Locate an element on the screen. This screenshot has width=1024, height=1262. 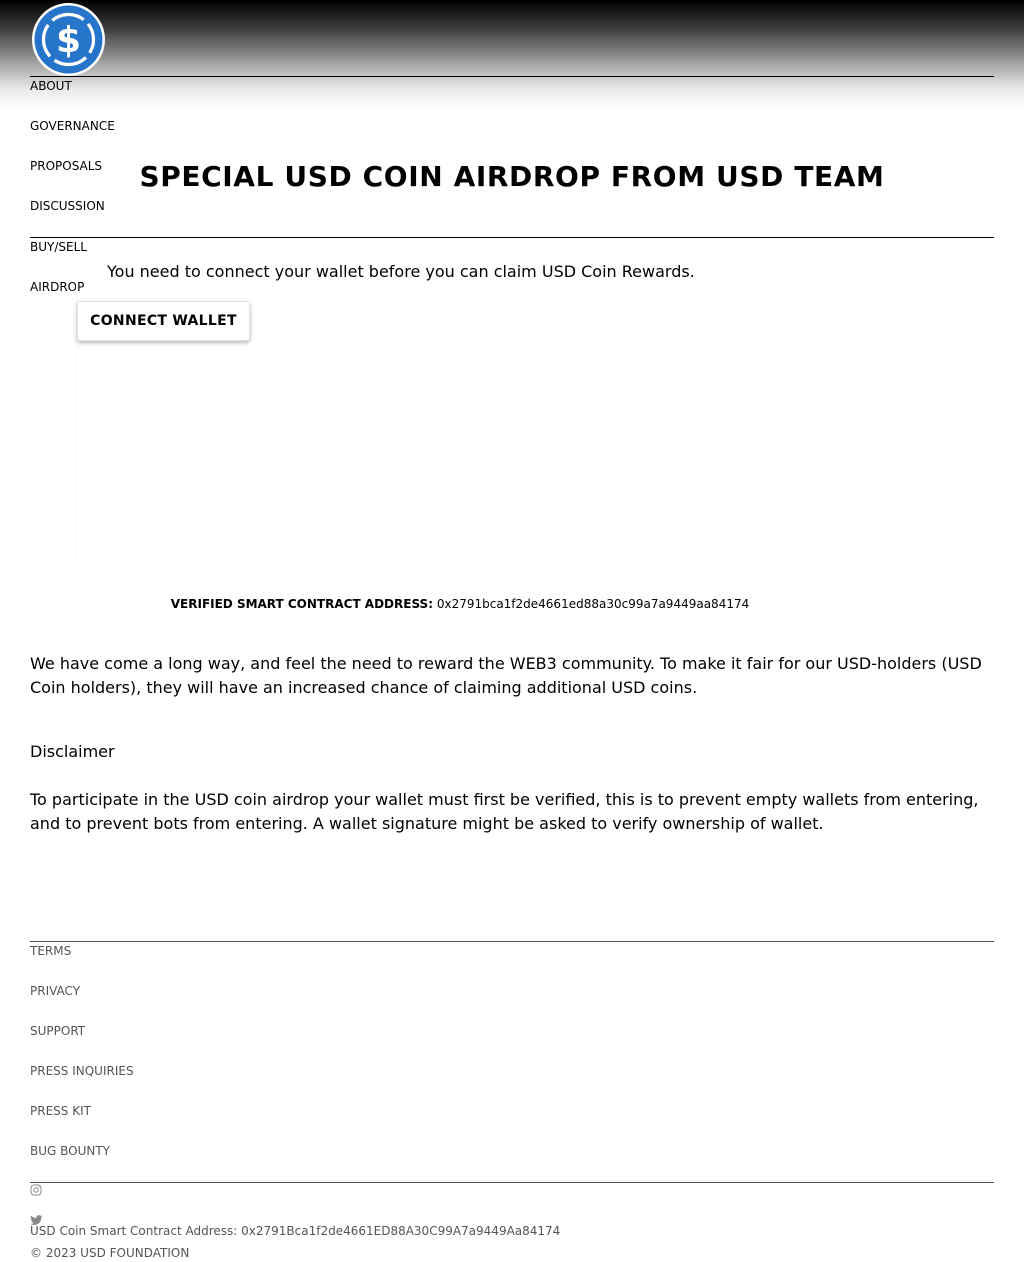
nav-item-discussion: DISCUSSION is located at coordinates (67, 206).